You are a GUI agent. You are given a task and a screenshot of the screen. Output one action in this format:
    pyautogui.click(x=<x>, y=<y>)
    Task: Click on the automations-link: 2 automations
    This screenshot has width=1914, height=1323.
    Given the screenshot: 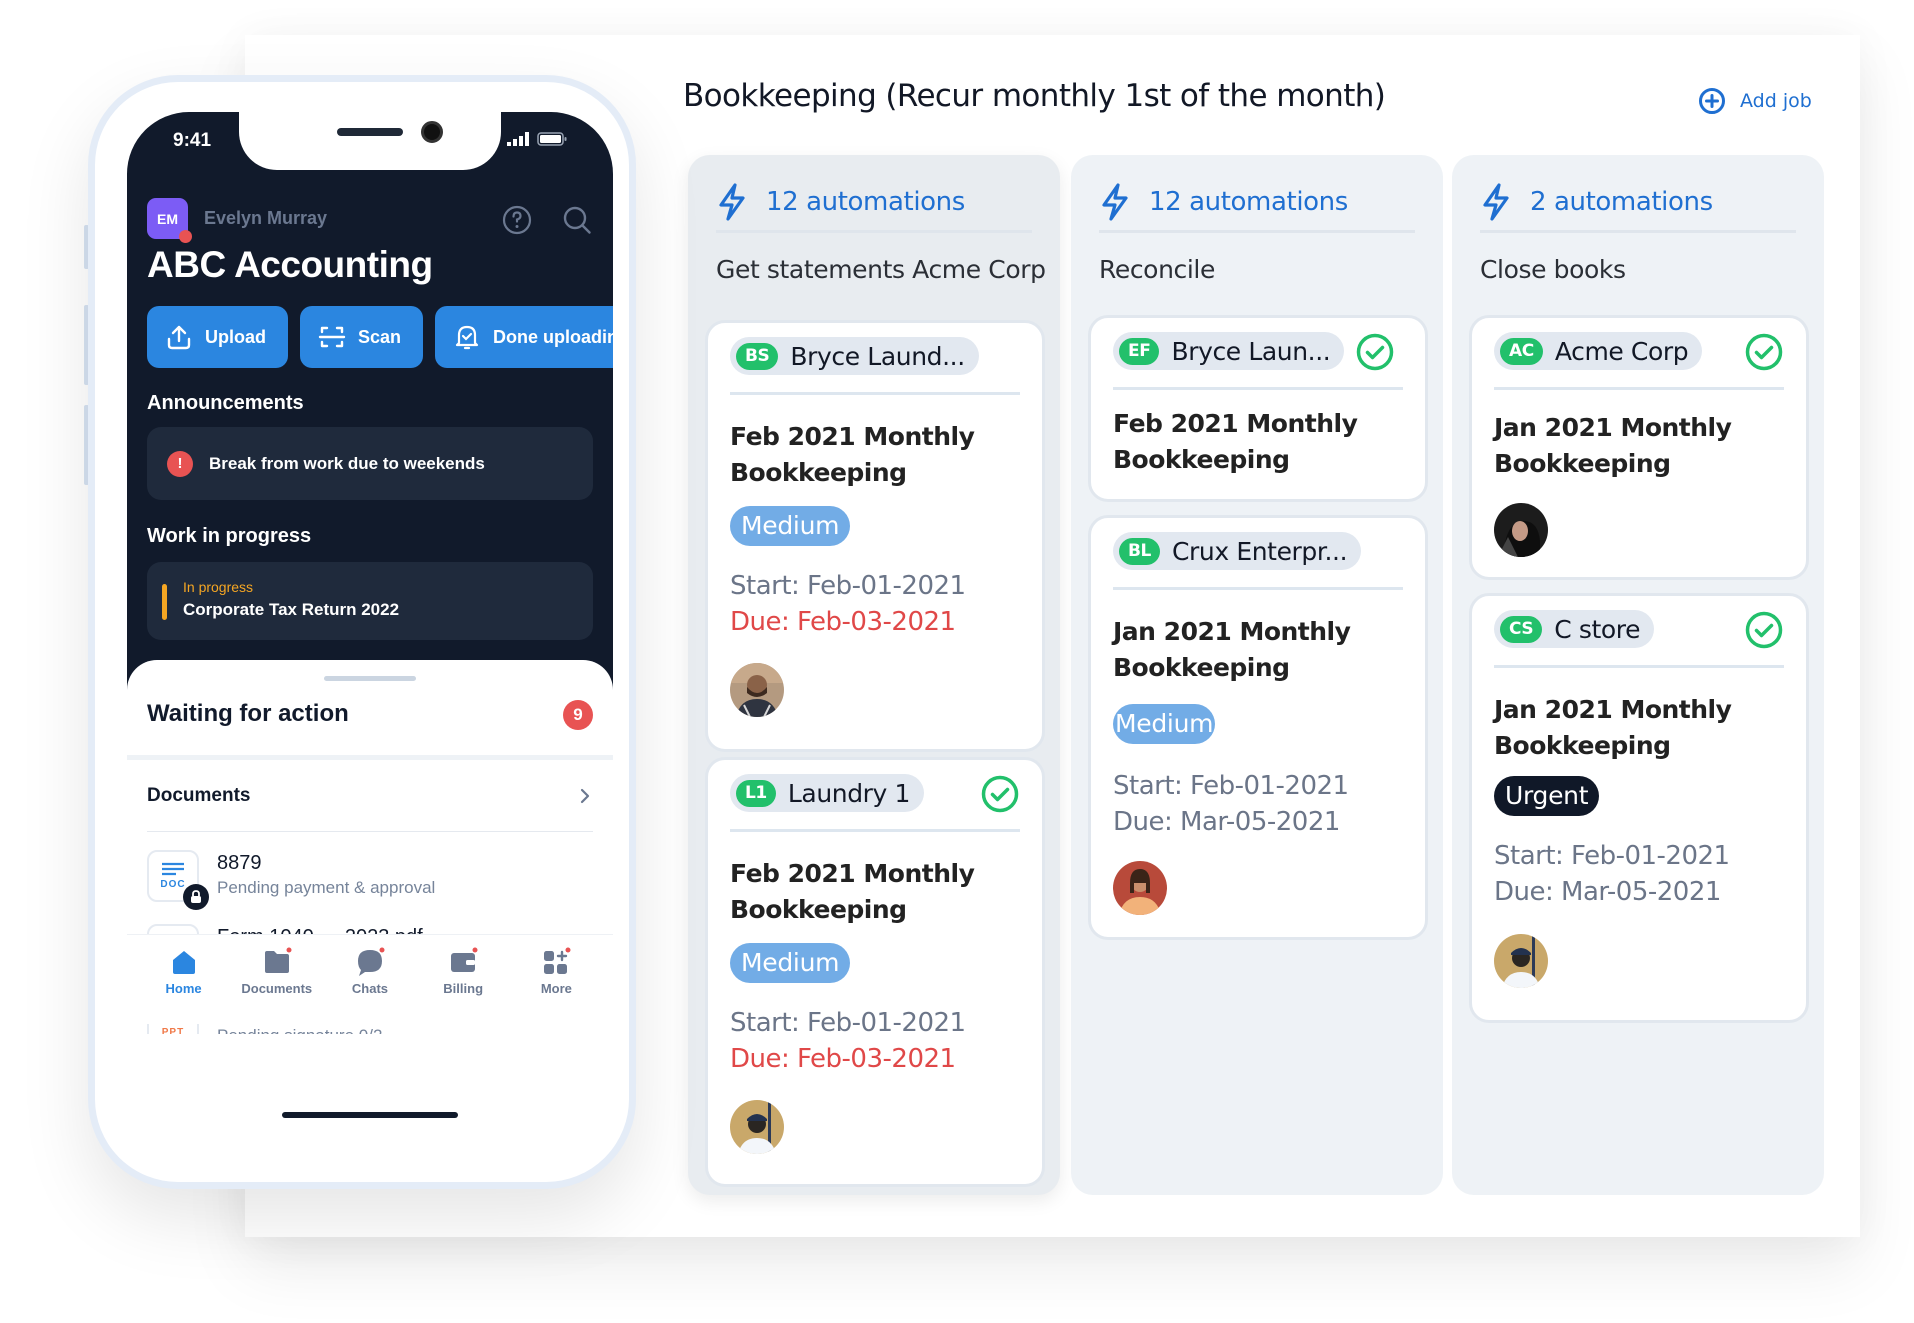 What is the action you would take?
    pyautogui.click(x=1638, y=203)
    